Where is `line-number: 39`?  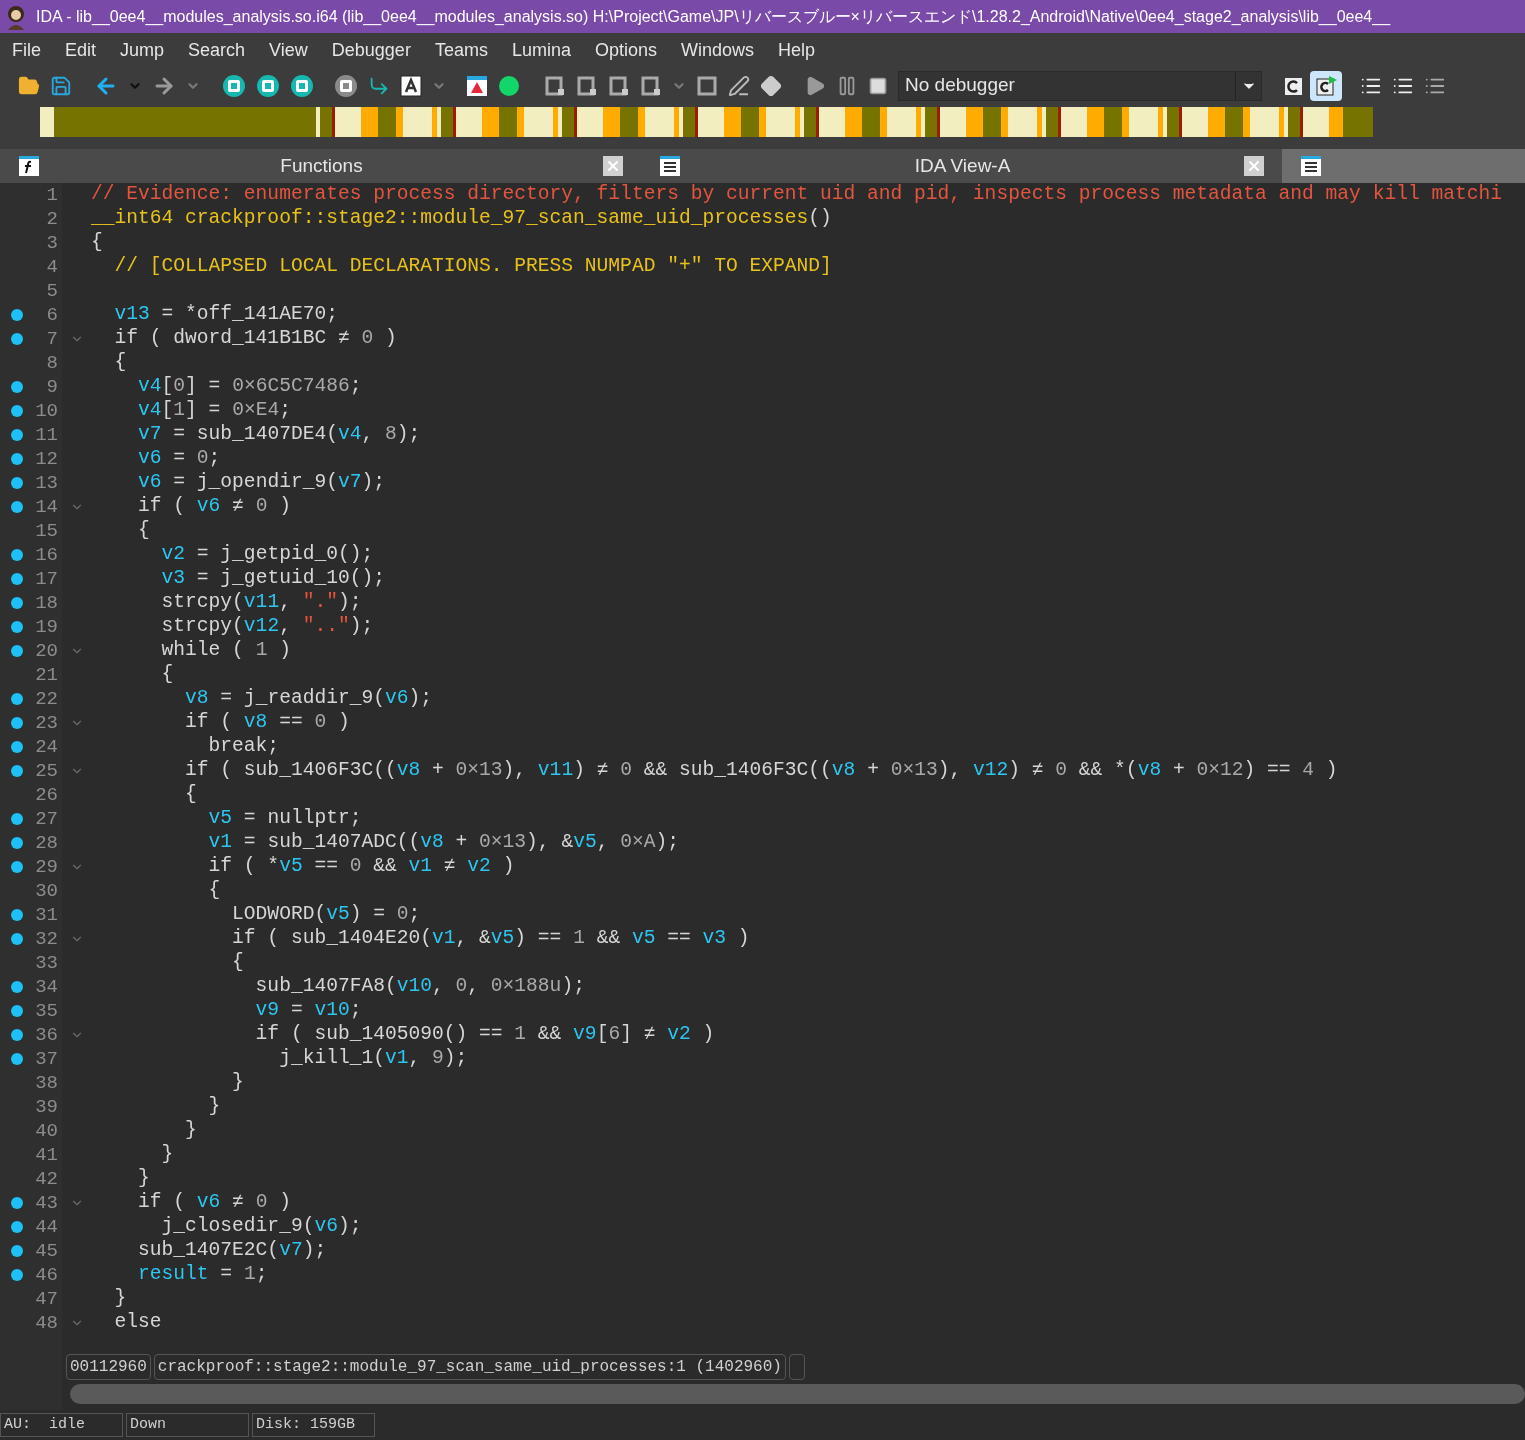 line-number: 39 is located at coordinates (46, 1107).